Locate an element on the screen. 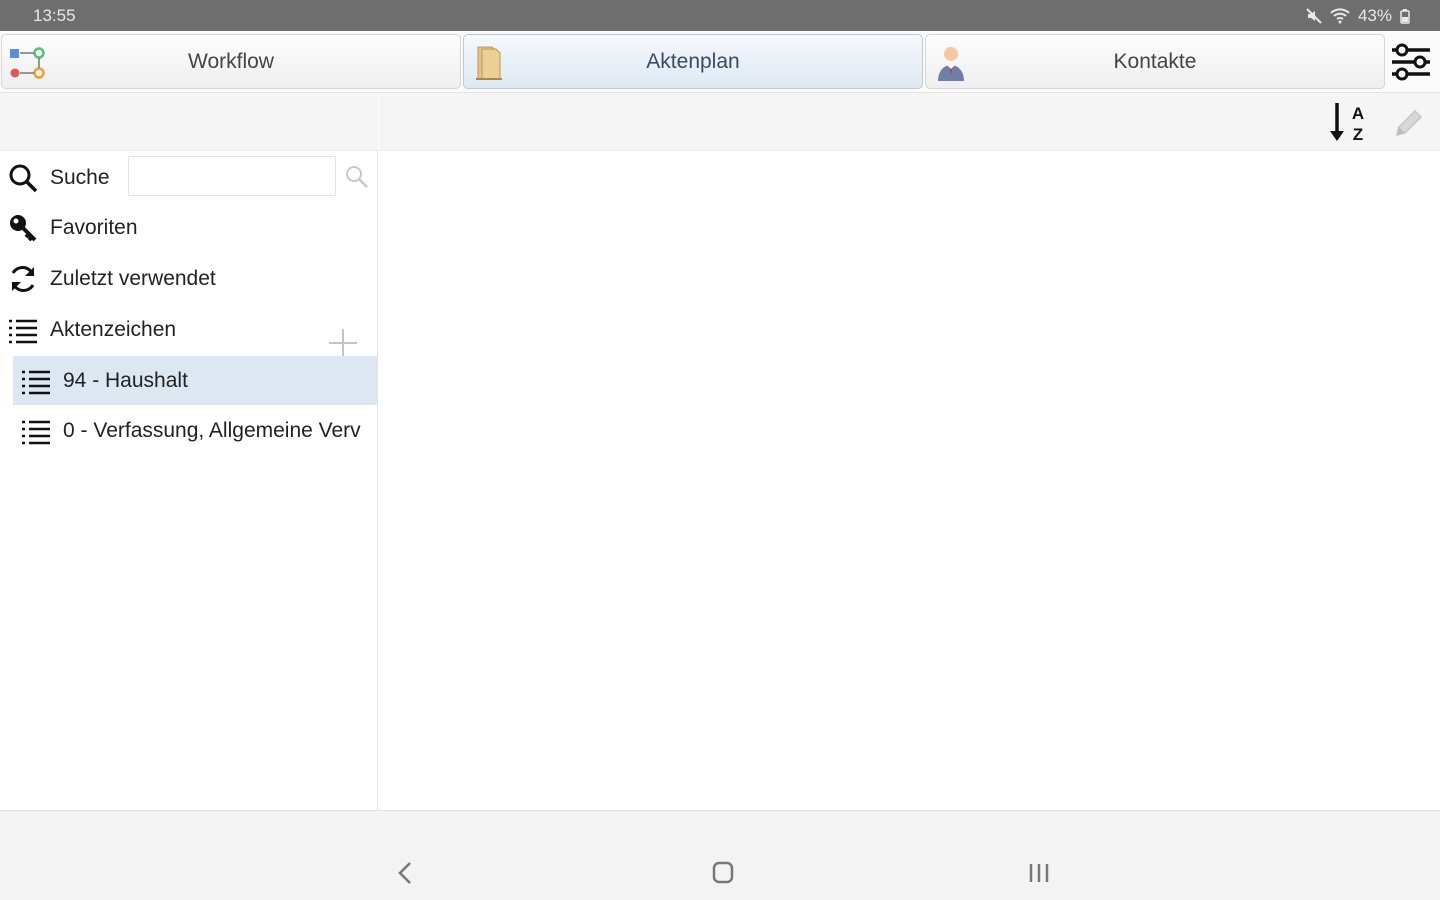 The height and width of the screenshot is (900, 1440). system-icons: 43% is located at coordinates (1358, 16).